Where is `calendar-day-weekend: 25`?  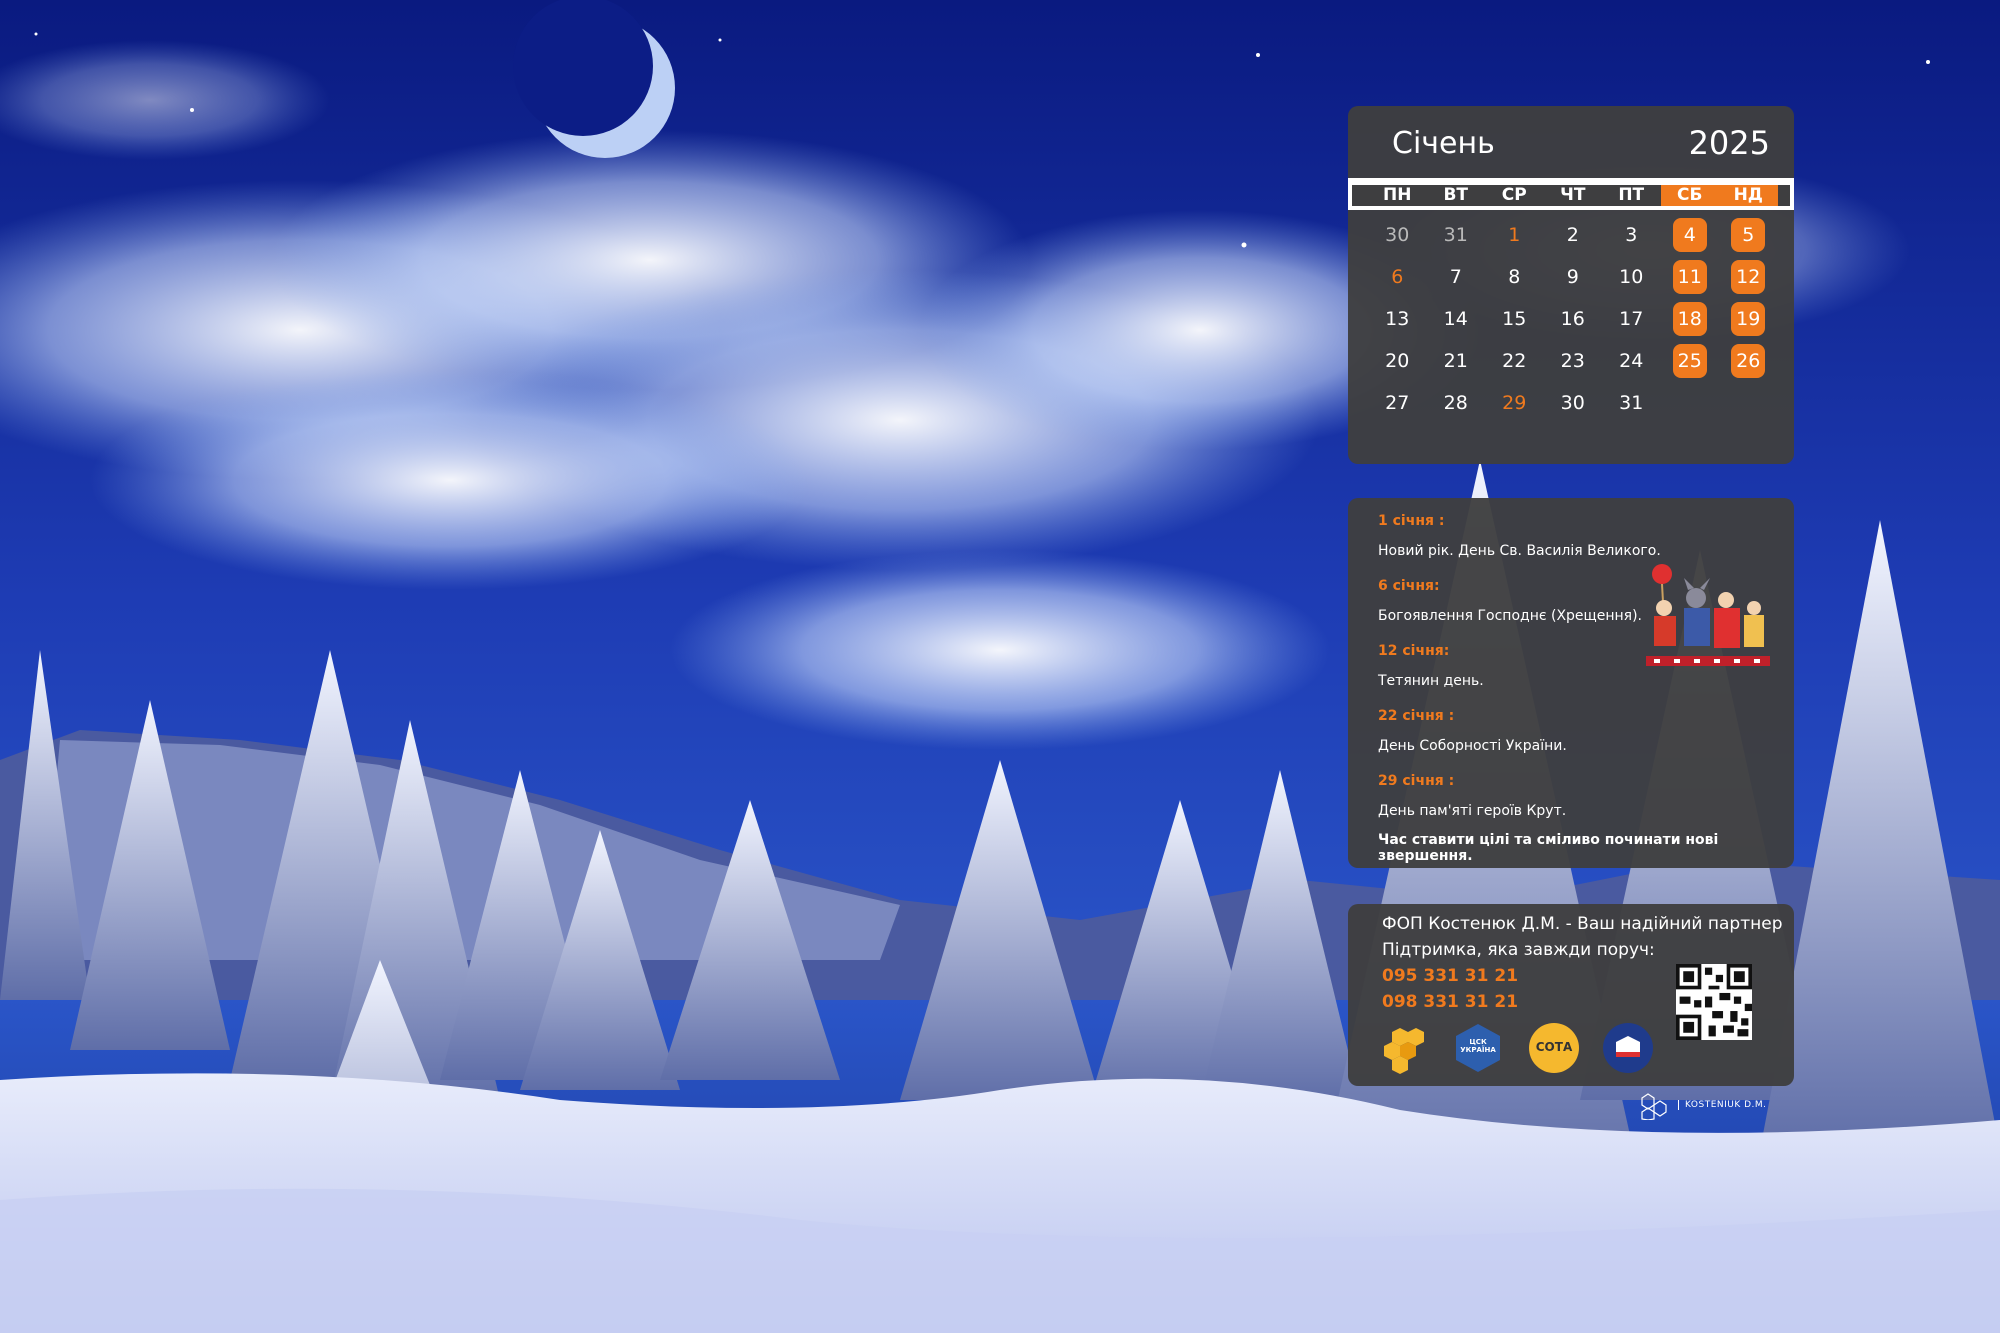
calendar-day-weekend: 25 is located at coordinates (1690, 361).